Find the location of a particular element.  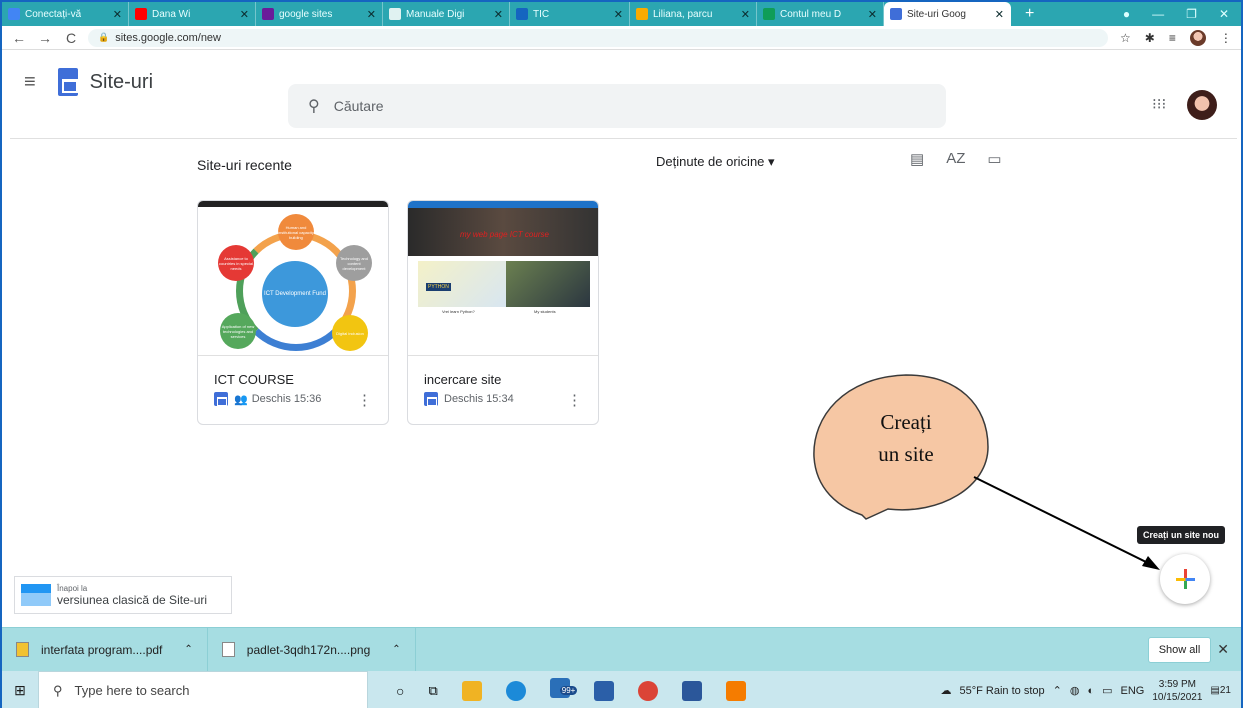

weather-text: 55°F Rain to stop is located at coordinates (1002, 691).